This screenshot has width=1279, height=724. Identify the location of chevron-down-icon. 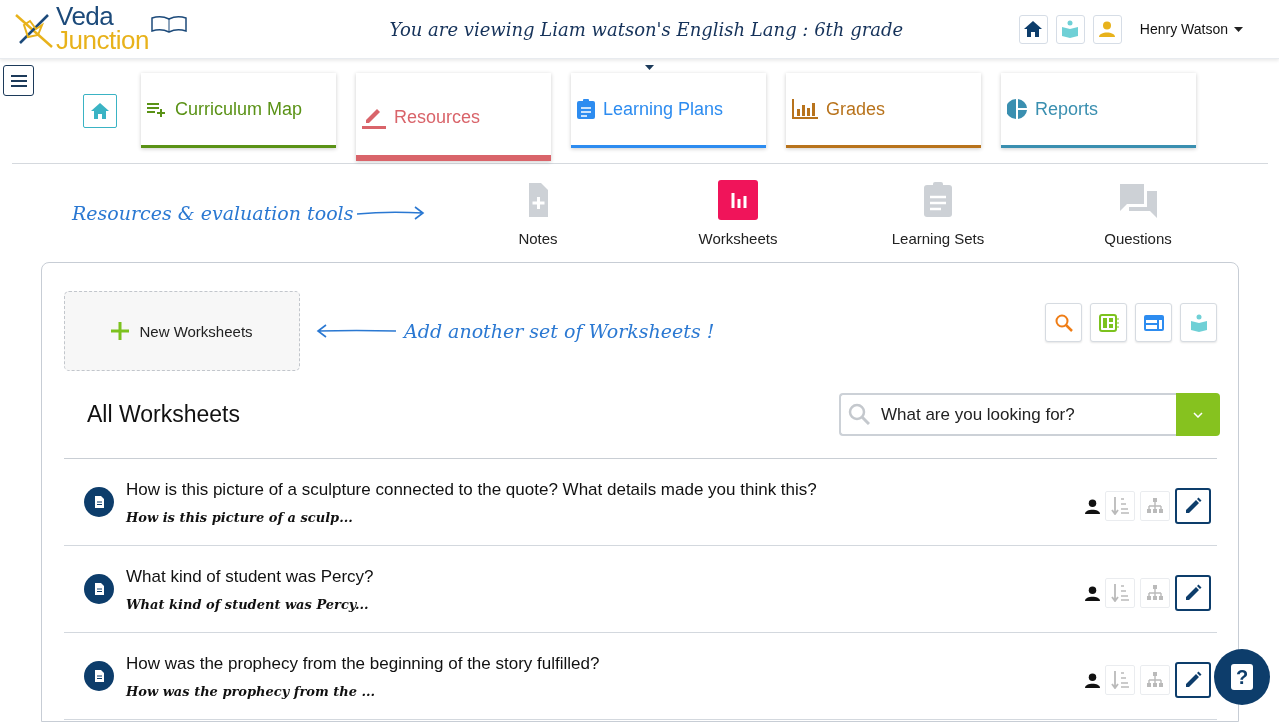
(1198, 414).